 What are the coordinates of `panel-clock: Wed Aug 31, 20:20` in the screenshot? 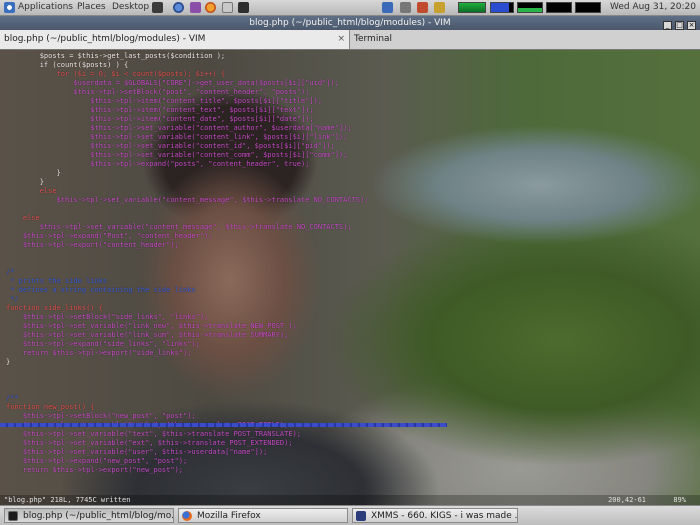 It's located at (653, 7).